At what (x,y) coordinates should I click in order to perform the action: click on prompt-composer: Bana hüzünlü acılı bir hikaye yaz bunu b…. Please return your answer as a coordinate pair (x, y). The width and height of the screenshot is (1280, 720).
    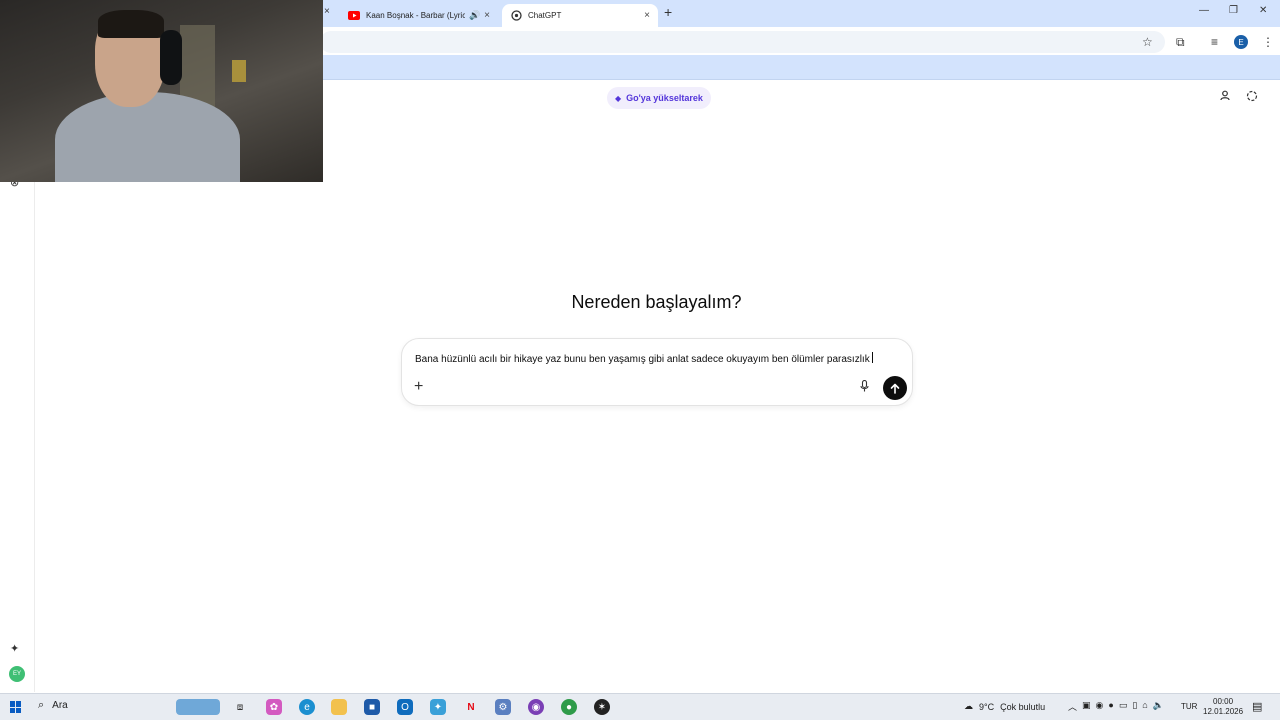
    Looking at the image, I should click on (657, 372).